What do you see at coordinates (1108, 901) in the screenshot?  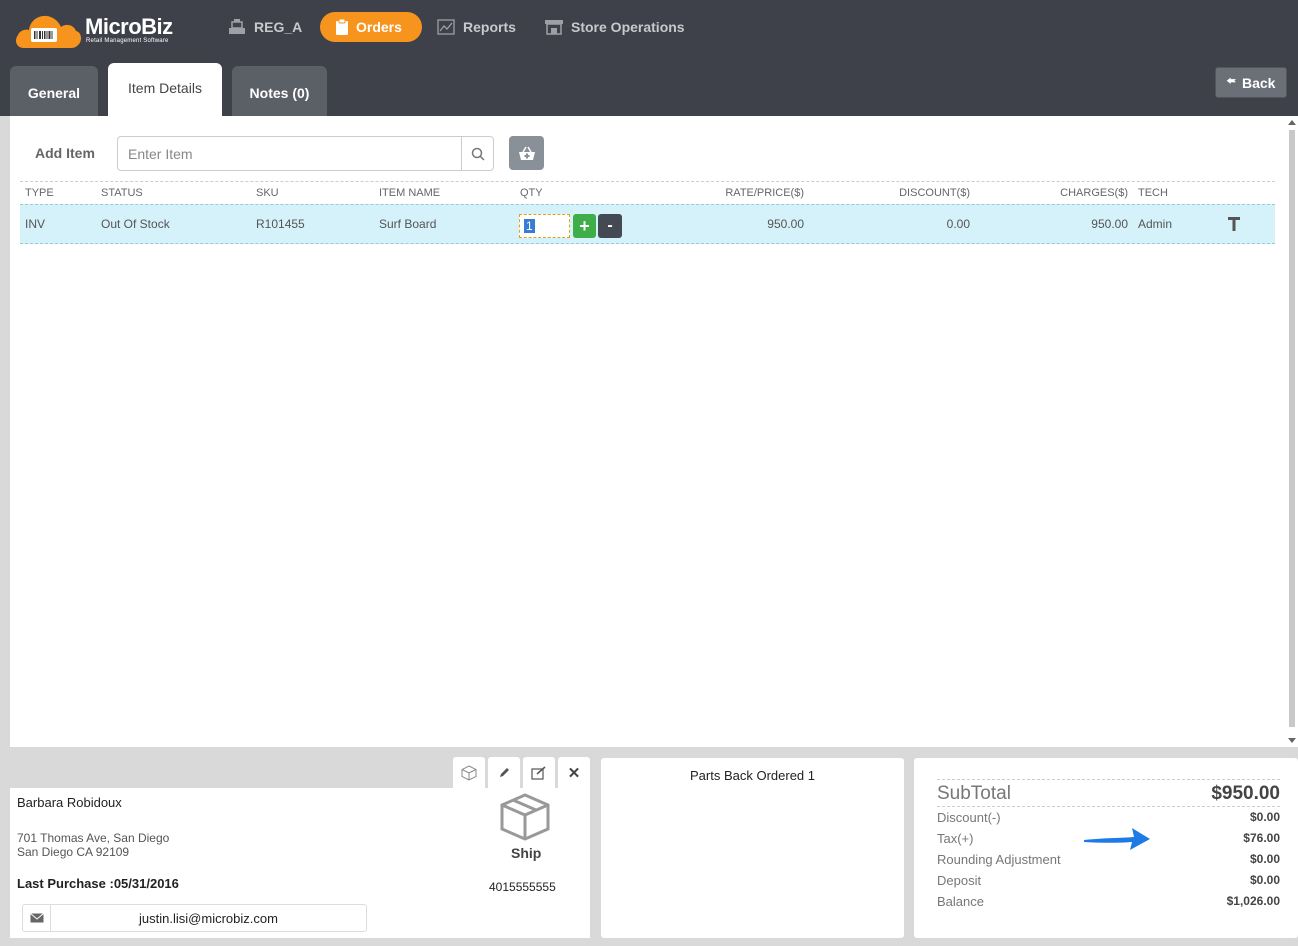 I see `balance-row: Balance $1,026.00` at bounding box center [1108, 901].